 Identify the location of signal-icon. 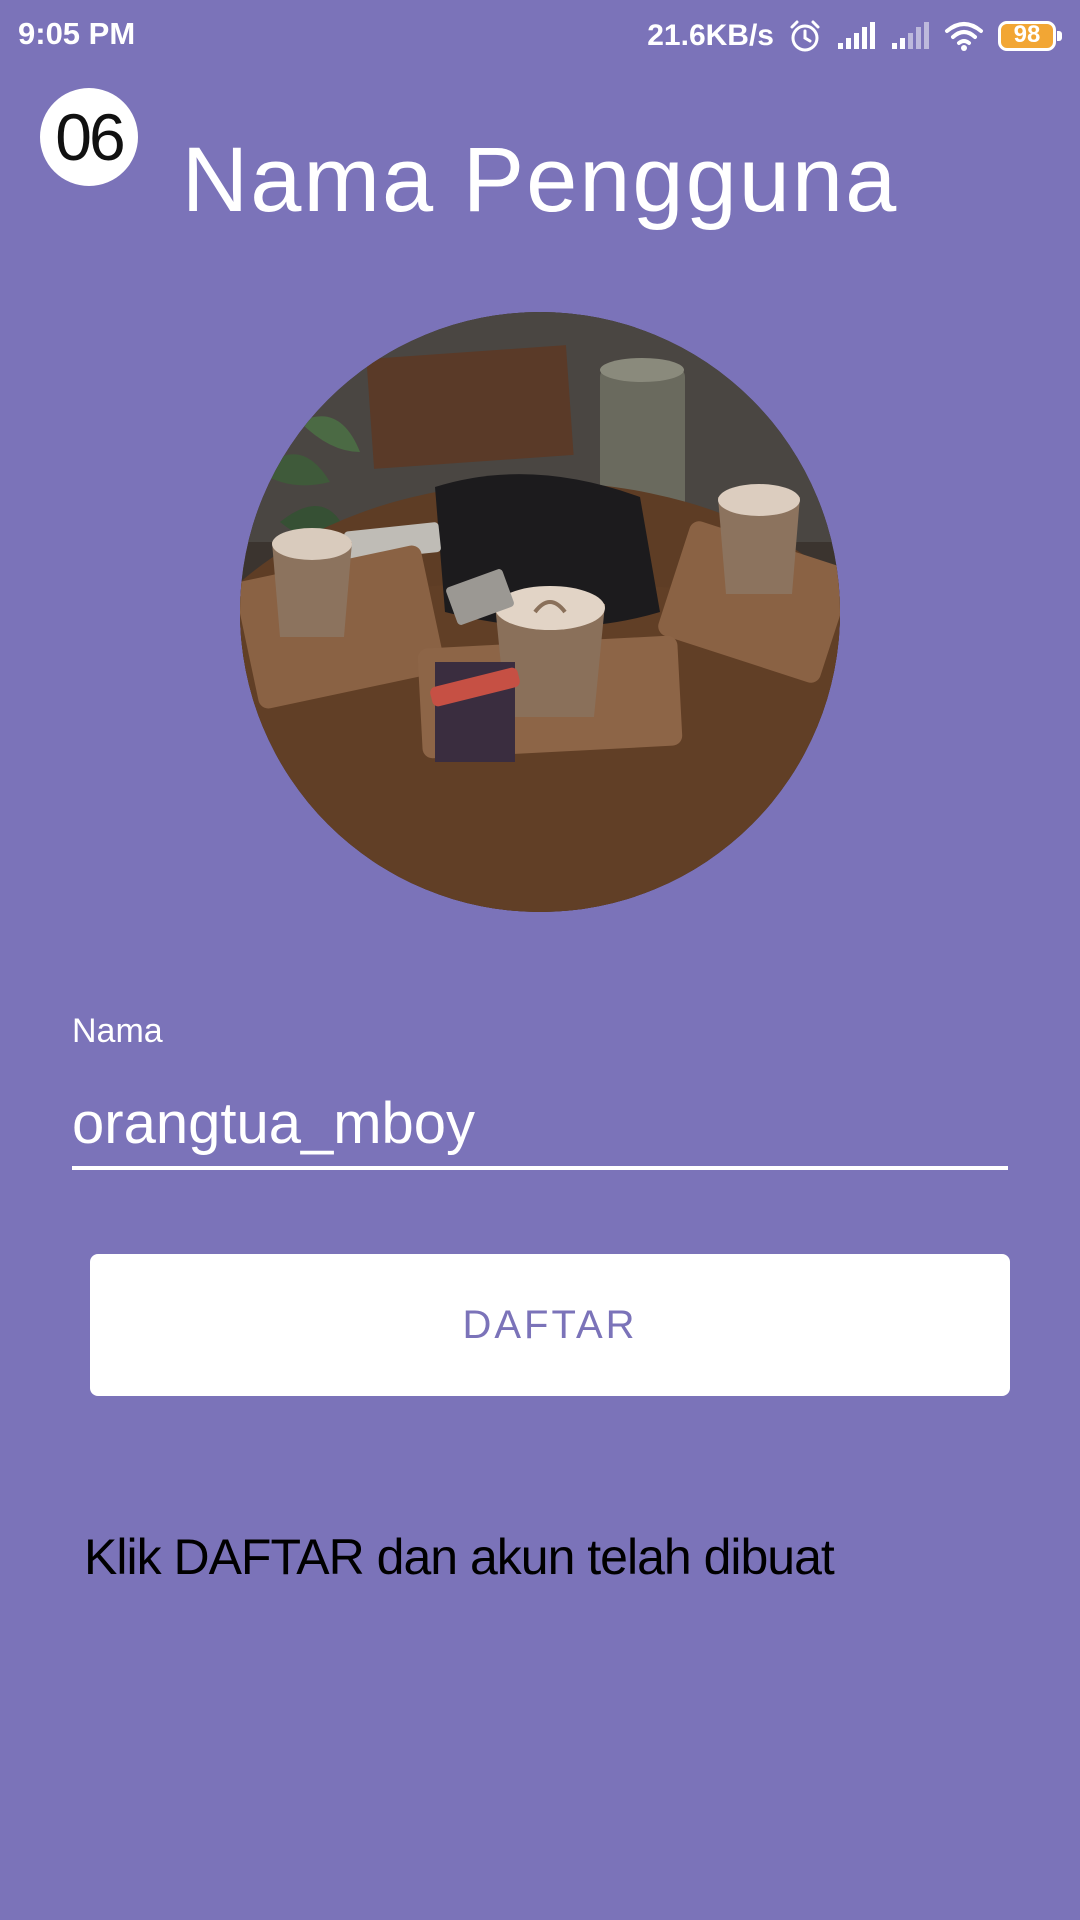
(856, 36).